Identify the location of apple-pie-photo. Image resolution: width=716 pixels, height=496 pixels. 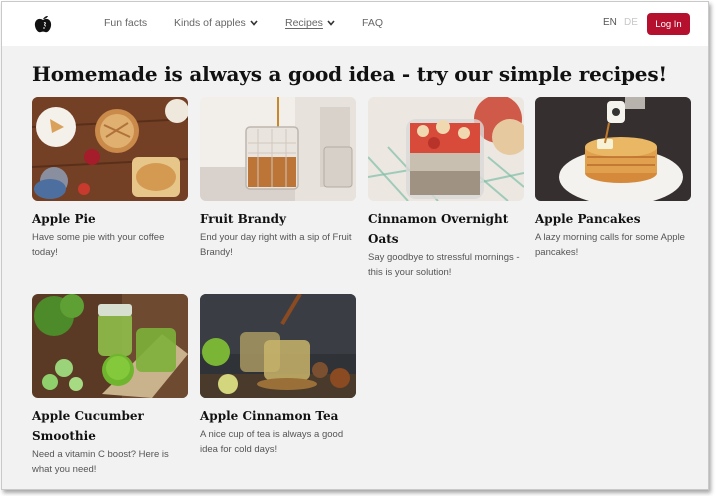
(110, 149).